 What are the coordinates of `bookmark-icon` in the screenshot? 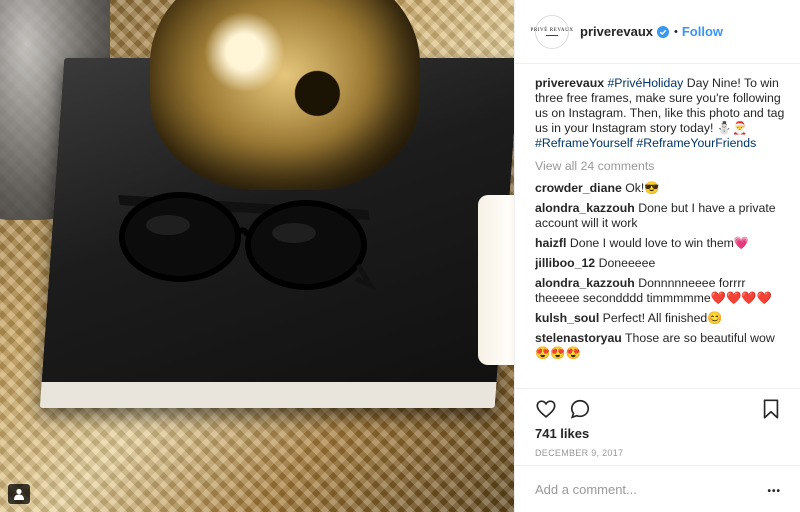 It's located at (771, 409).